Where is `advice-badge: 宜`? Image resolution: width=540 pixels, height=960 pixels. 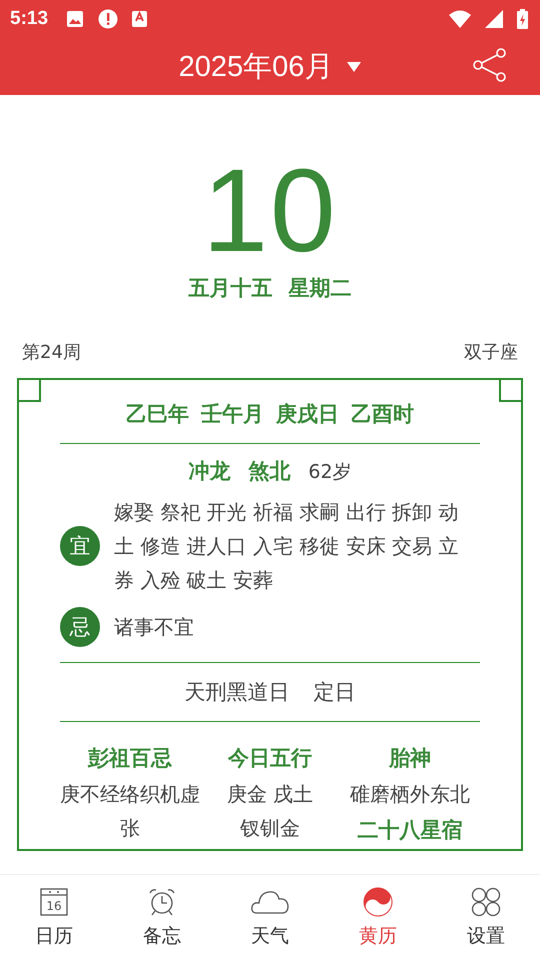
advice-badge: 宜 is located at coordinates (80, 546).